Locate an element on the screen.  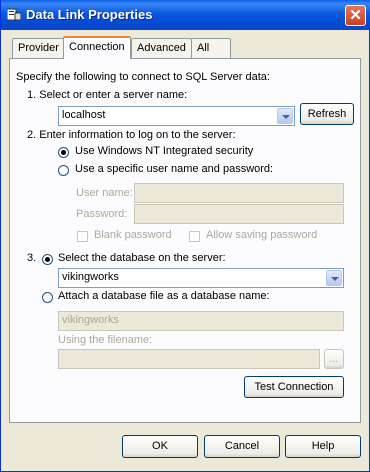
specific-user-radio is located at coordinates (63, 170).